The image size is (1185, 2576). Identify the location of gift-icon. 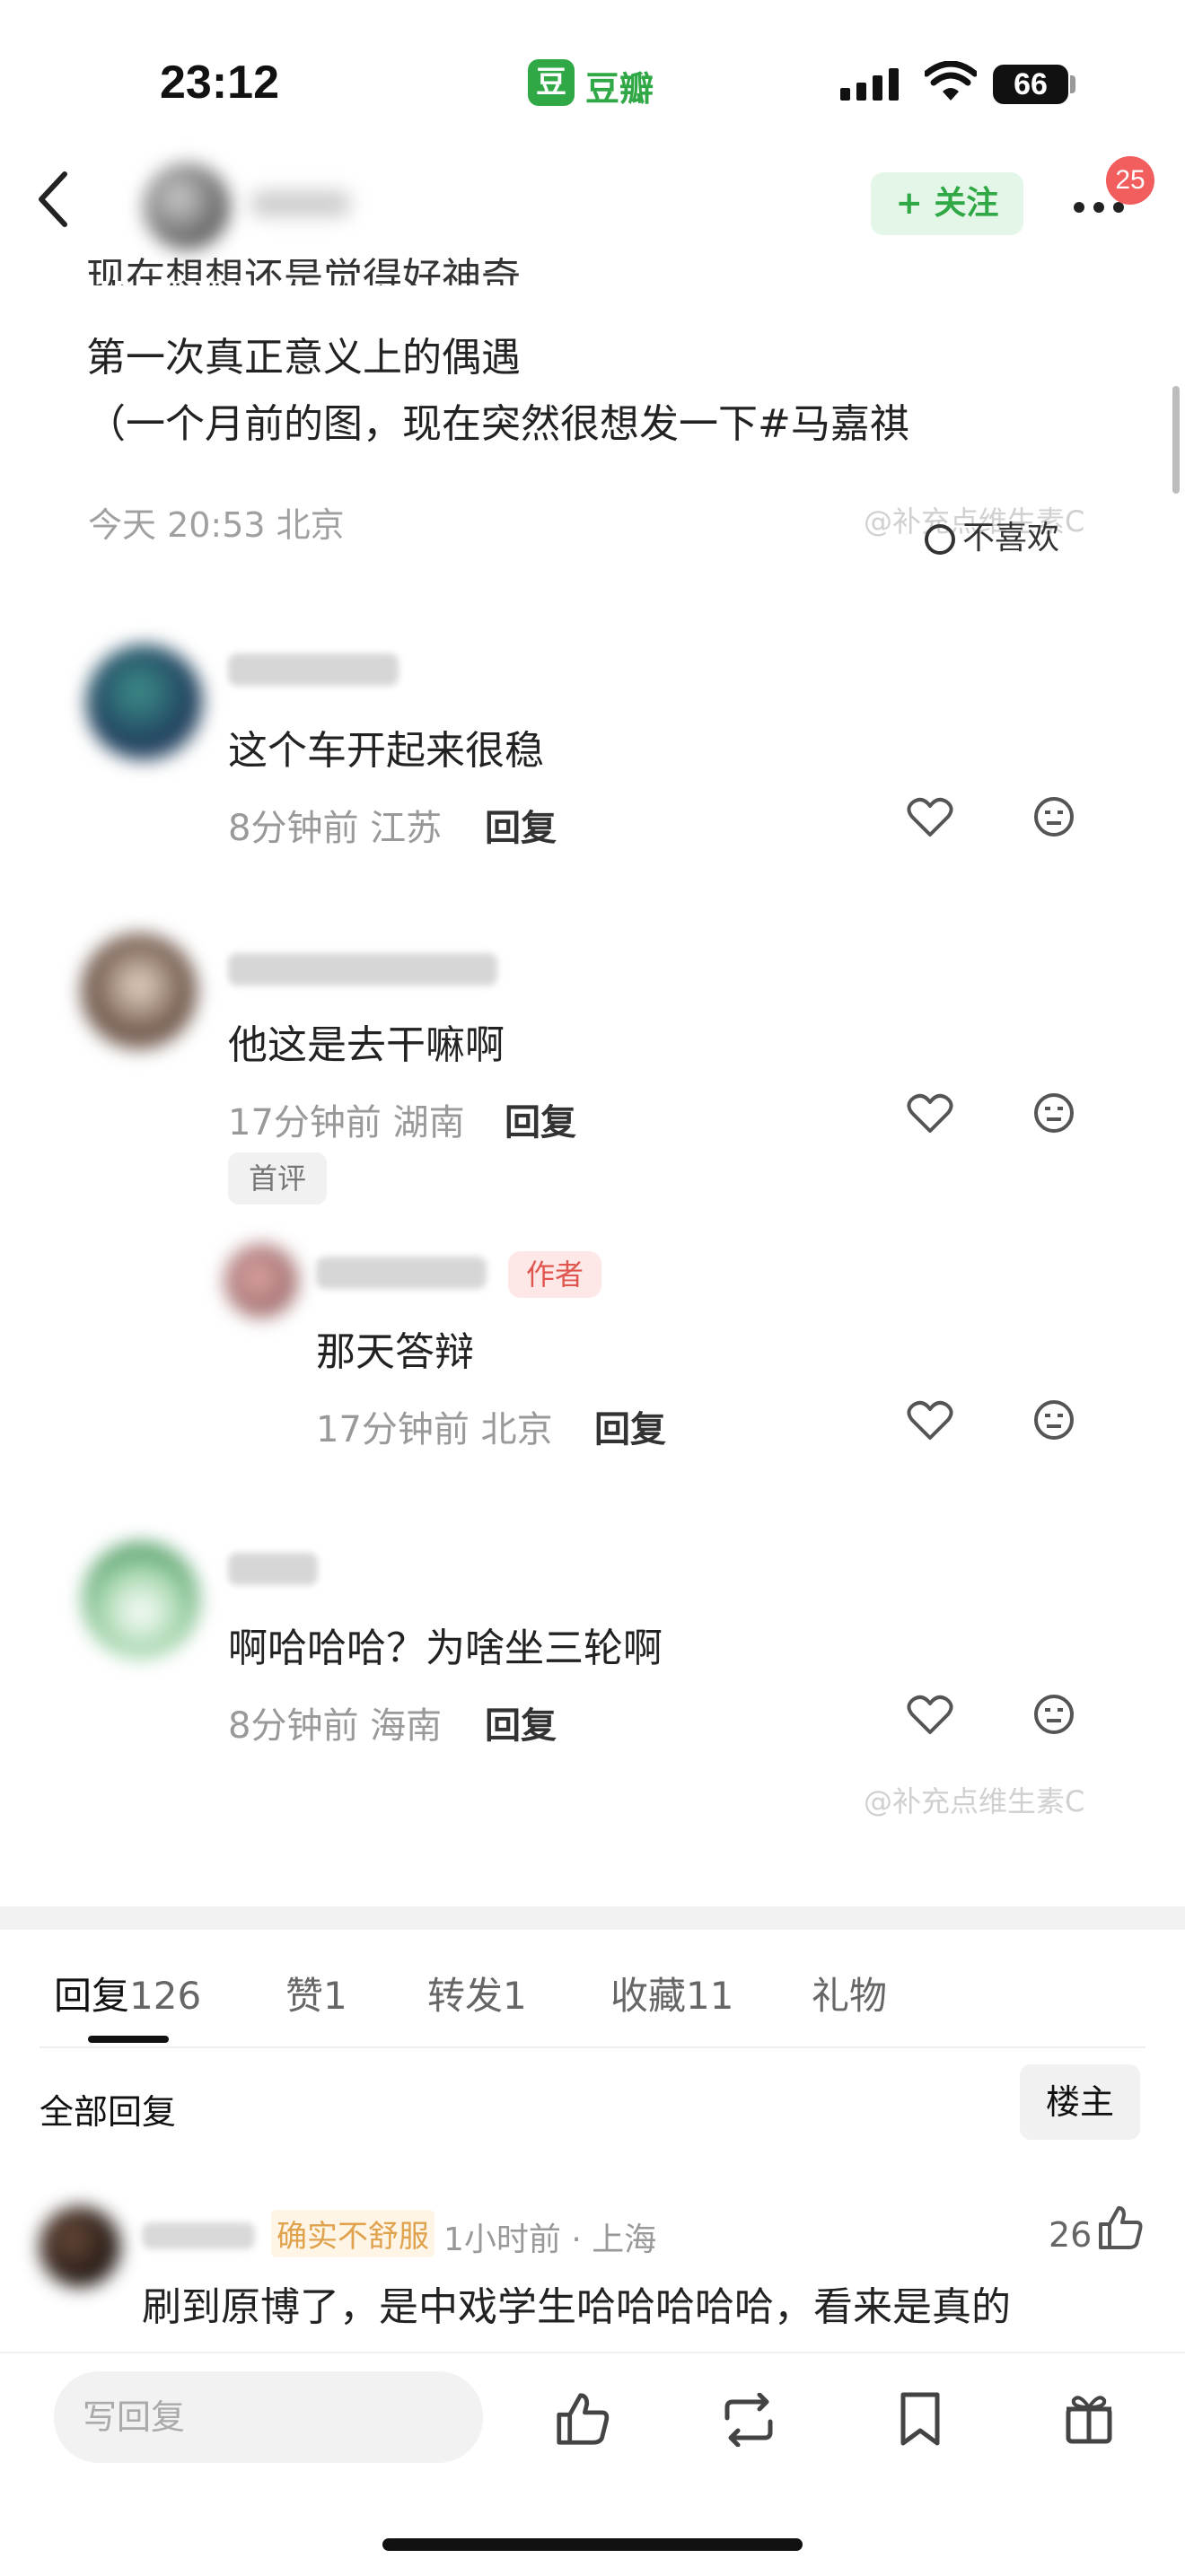
(1089, 2419).